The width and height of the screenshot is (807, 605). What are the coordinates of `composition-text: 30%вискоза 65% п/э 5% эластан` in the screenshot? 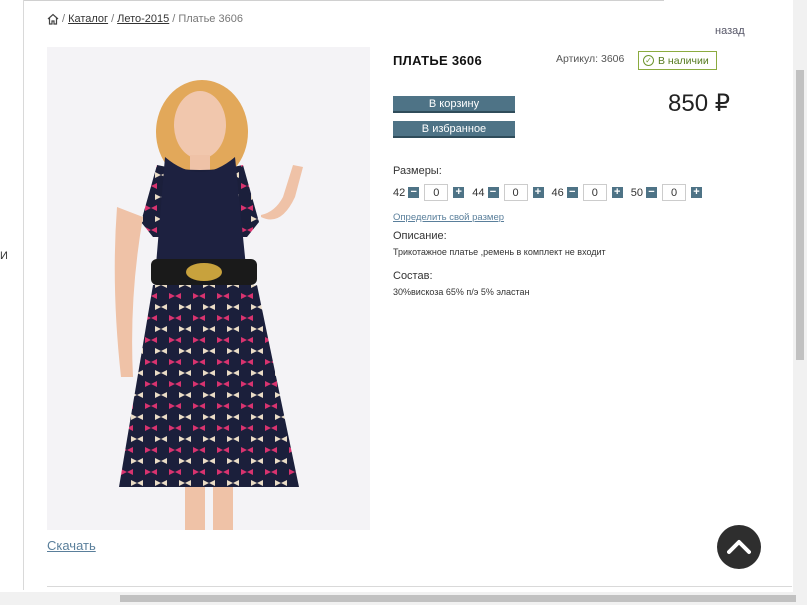 It's located at (461, 292).